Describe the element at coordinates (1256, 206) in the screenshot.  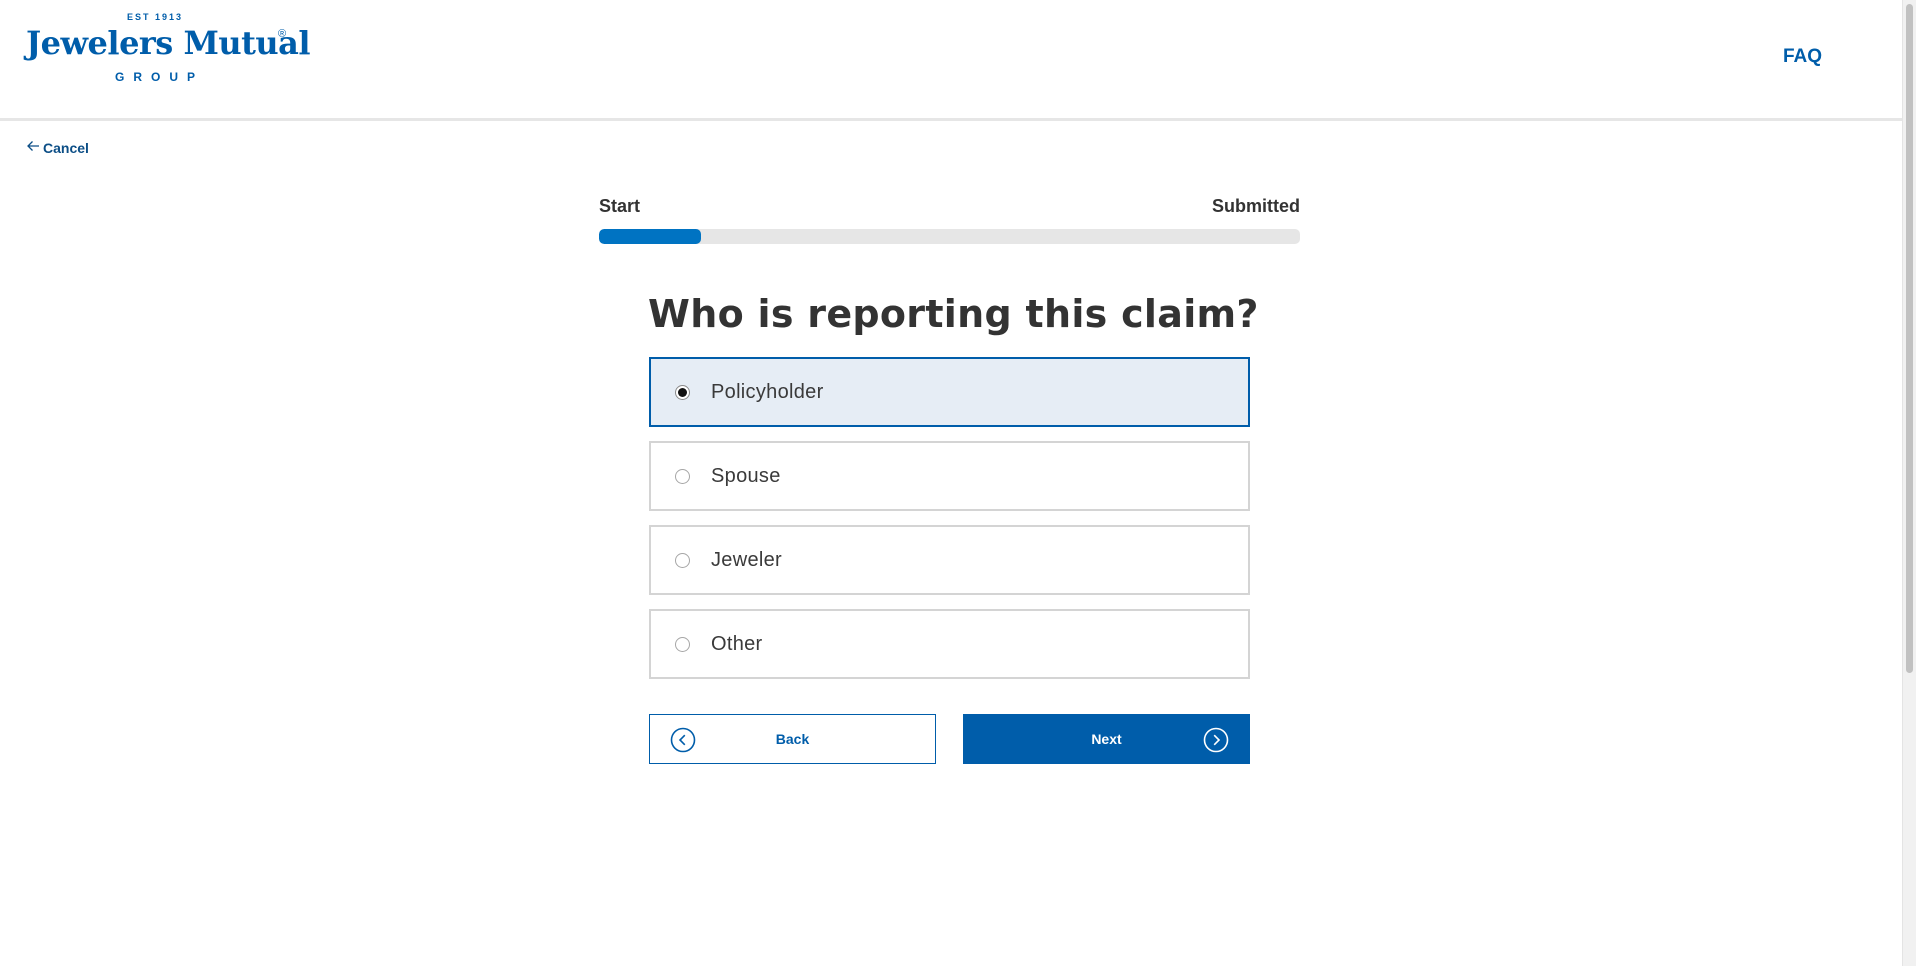
I see `progress-end-label: Submitted` at that location.